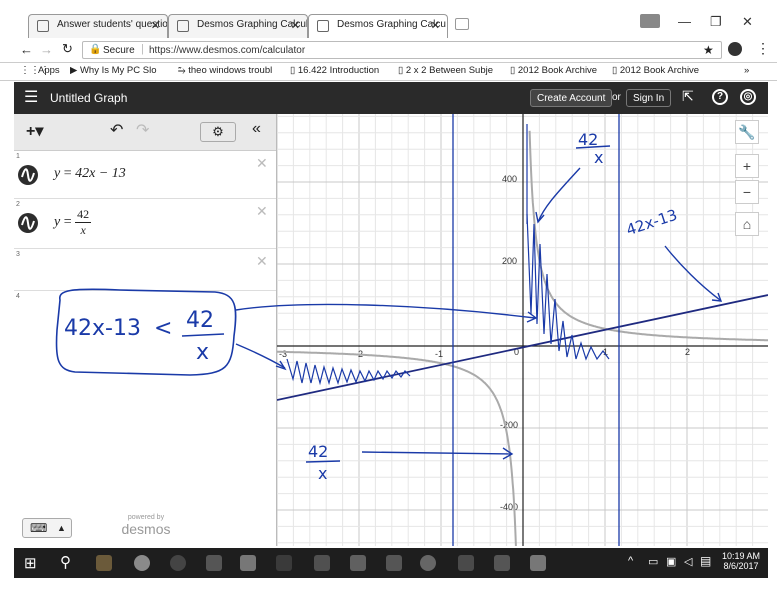  Describe the element at coordinates (559, 195) in the screenshot. I see `ink-arrow-top-fraction` at that location.